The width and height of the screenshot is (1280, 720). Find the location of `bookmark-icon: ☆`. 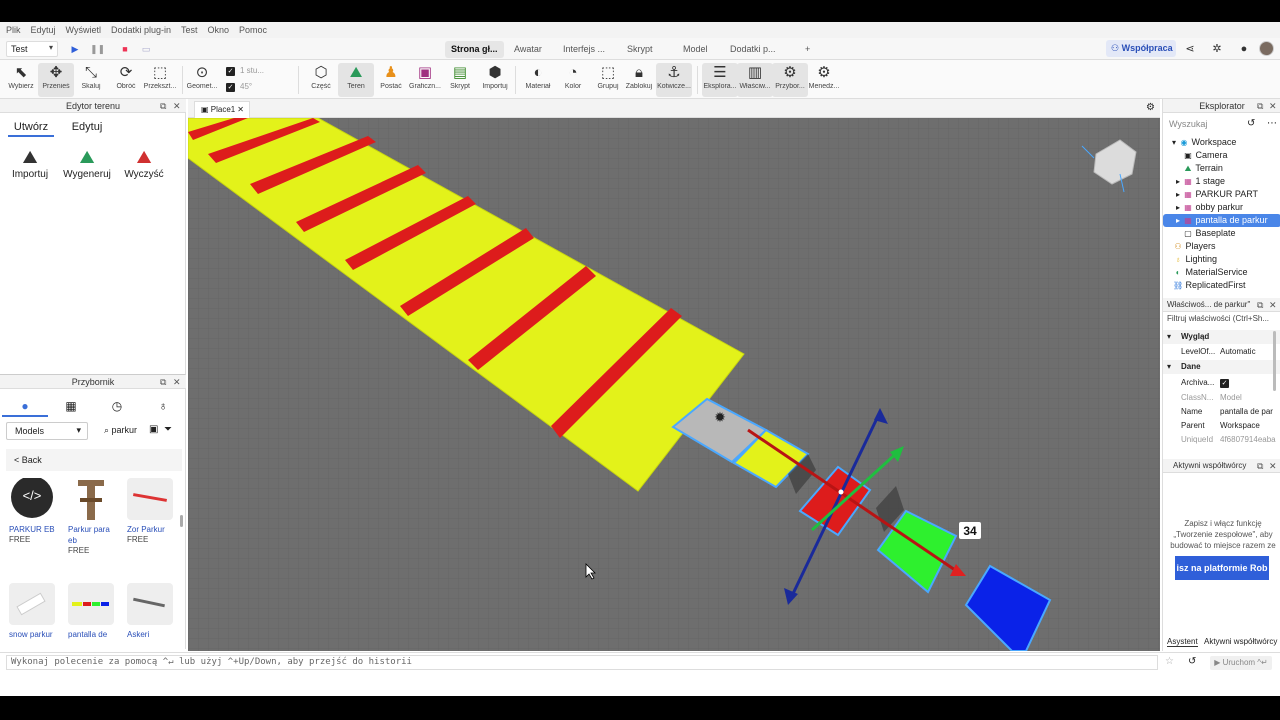

bookmark-icon: ☆ is located at coordinates (1169, 661).